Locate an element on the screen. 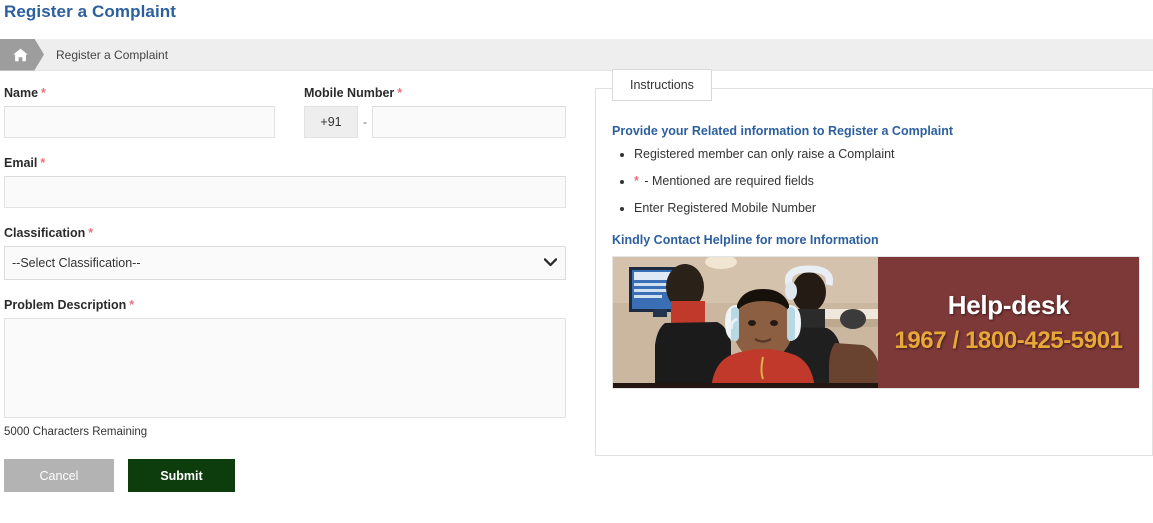  list-item: Enter Registered Mobile Number is located at coordinates (885, 208).